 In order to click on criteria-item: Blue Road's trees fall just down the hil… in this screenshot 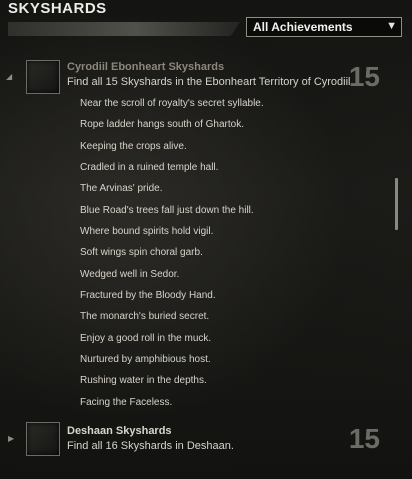, I will do `click(167, 210)`.